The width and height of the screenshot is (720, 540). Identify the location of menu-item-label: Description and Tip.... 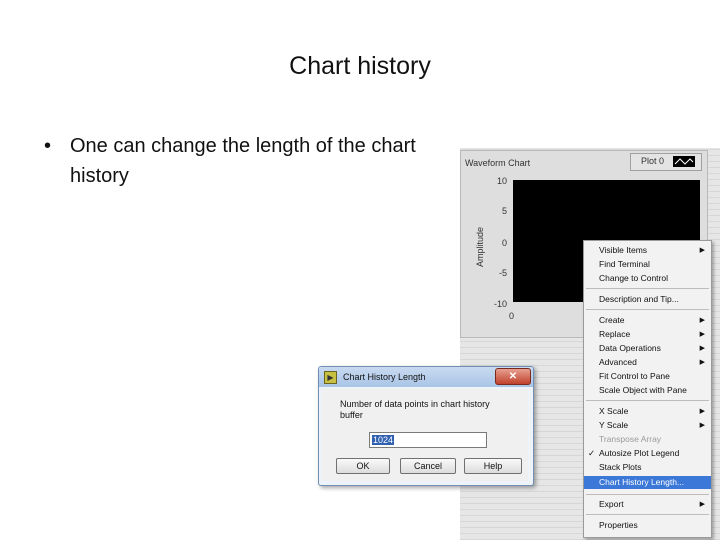
(639, 299).